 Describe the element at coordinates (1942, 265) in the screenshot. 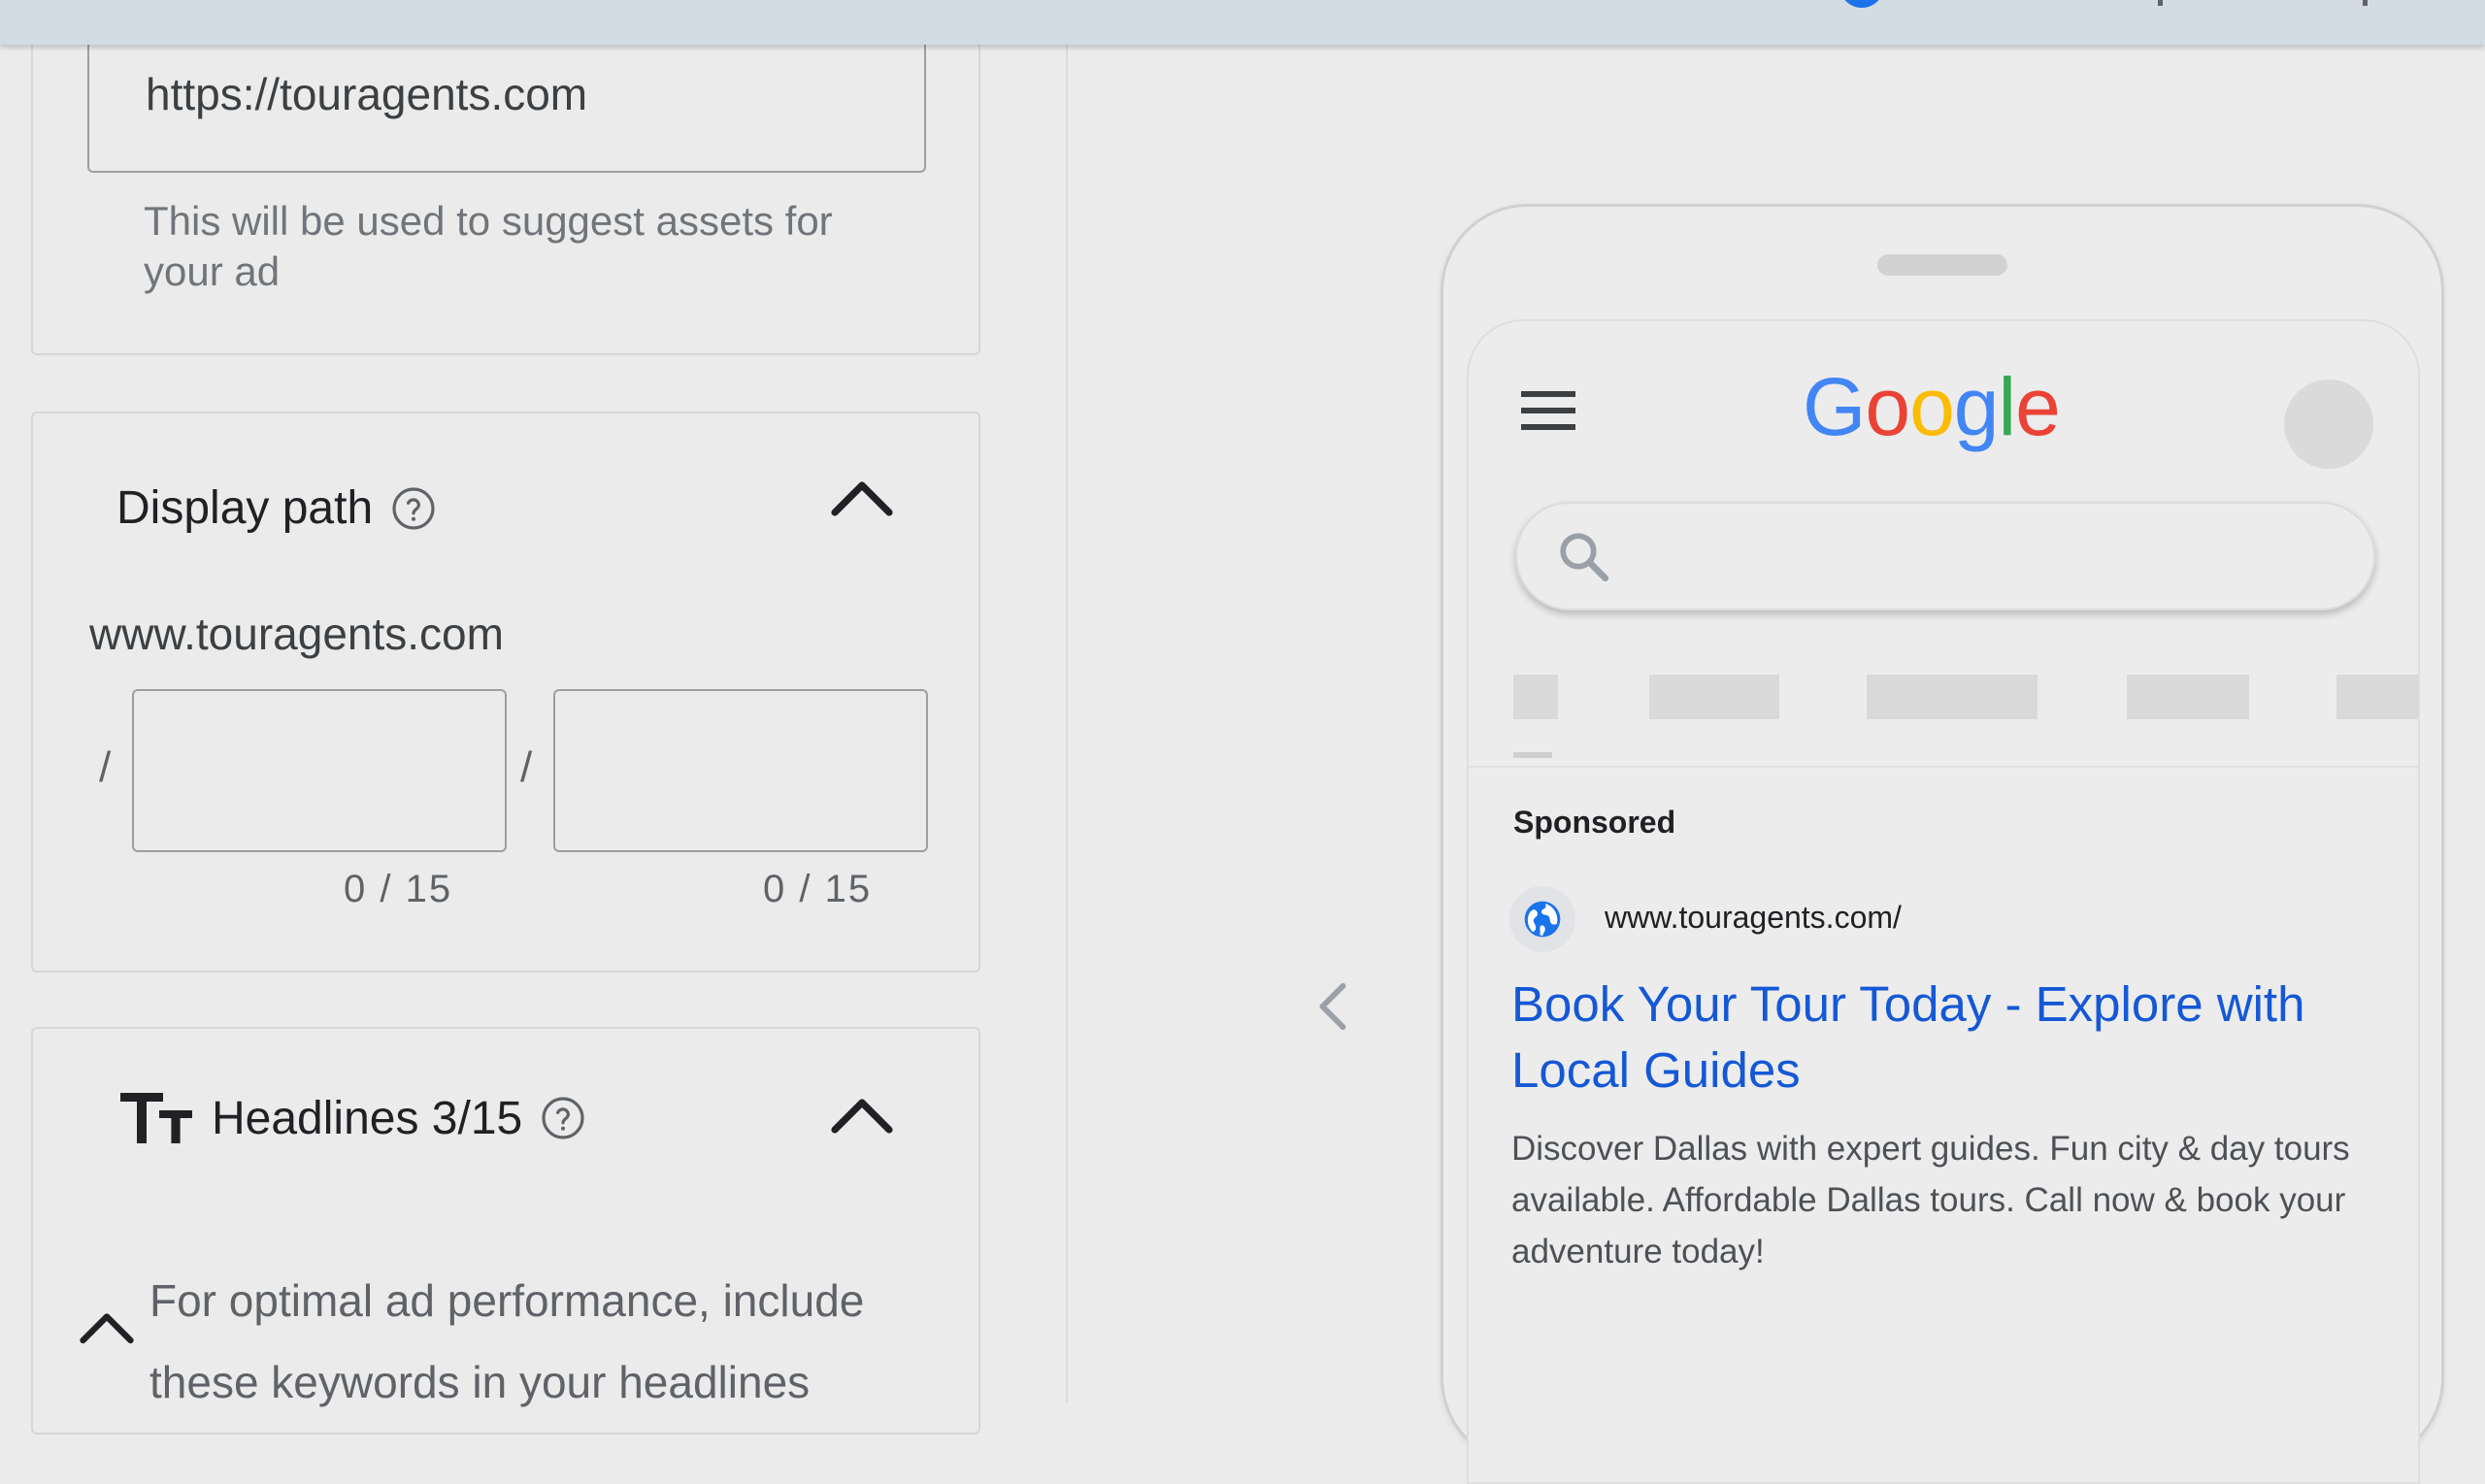

I see `phone-speaker` at that location.